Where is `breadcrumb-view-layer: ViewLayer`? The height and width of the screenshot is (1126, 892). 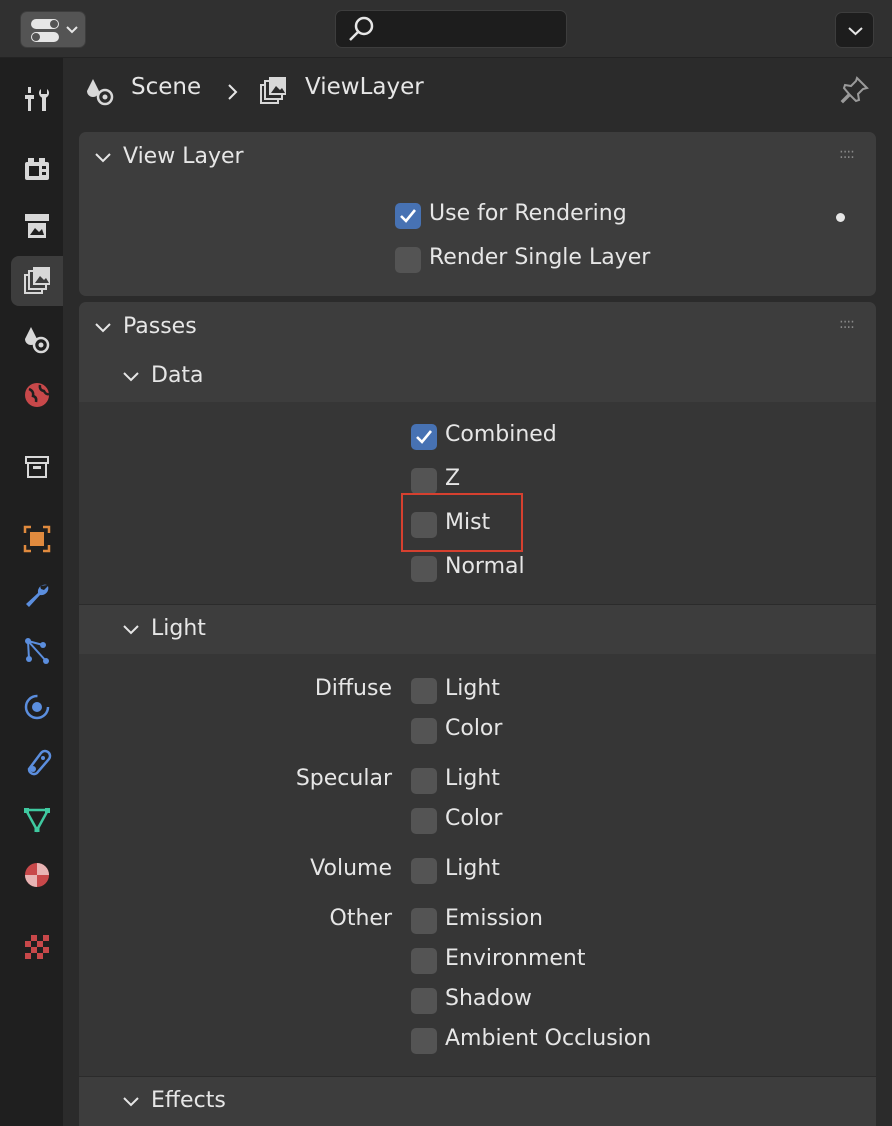 breadcrumb-view-layer: ViewLayer is located at coordinates (364, 87).